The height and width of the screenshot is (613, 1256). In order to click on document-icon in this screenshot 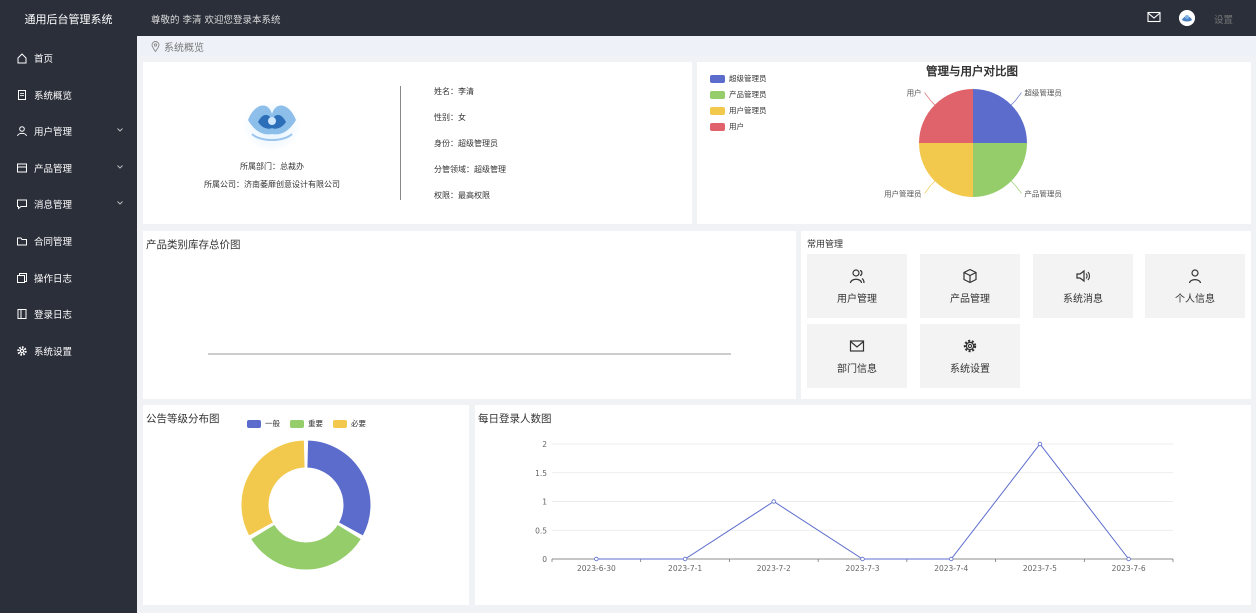, I will do `click(22, 95)`.